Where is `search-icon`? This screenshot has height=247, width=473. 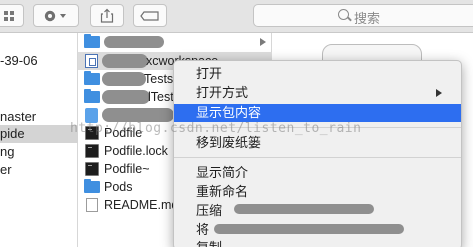 search-icon is located at coordinates (343, 14).